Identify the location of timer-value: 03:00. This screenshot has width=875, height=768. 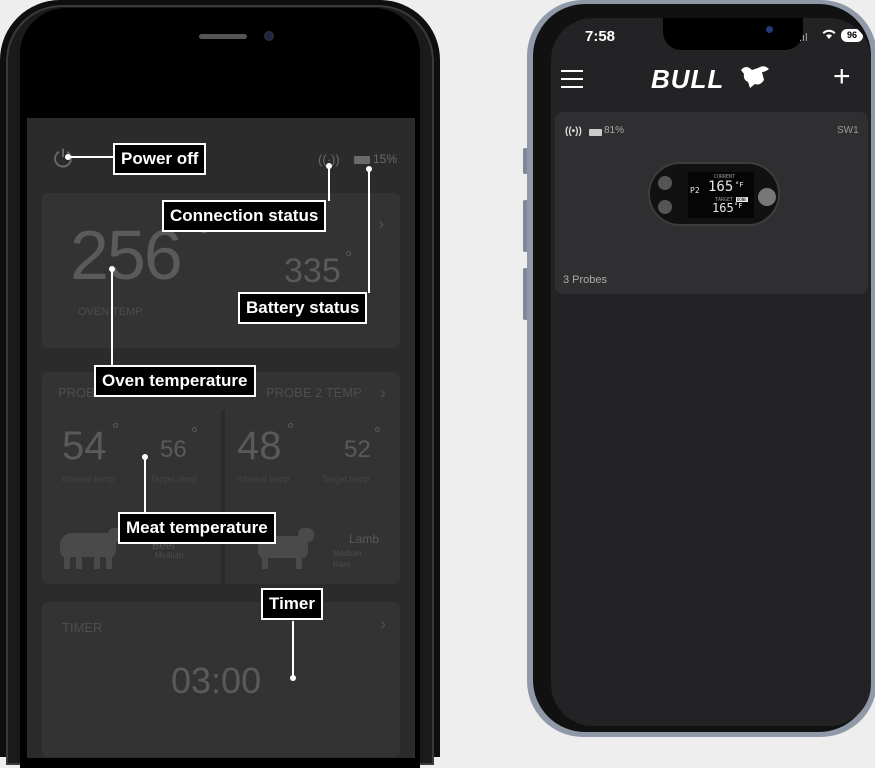
(216, 680).